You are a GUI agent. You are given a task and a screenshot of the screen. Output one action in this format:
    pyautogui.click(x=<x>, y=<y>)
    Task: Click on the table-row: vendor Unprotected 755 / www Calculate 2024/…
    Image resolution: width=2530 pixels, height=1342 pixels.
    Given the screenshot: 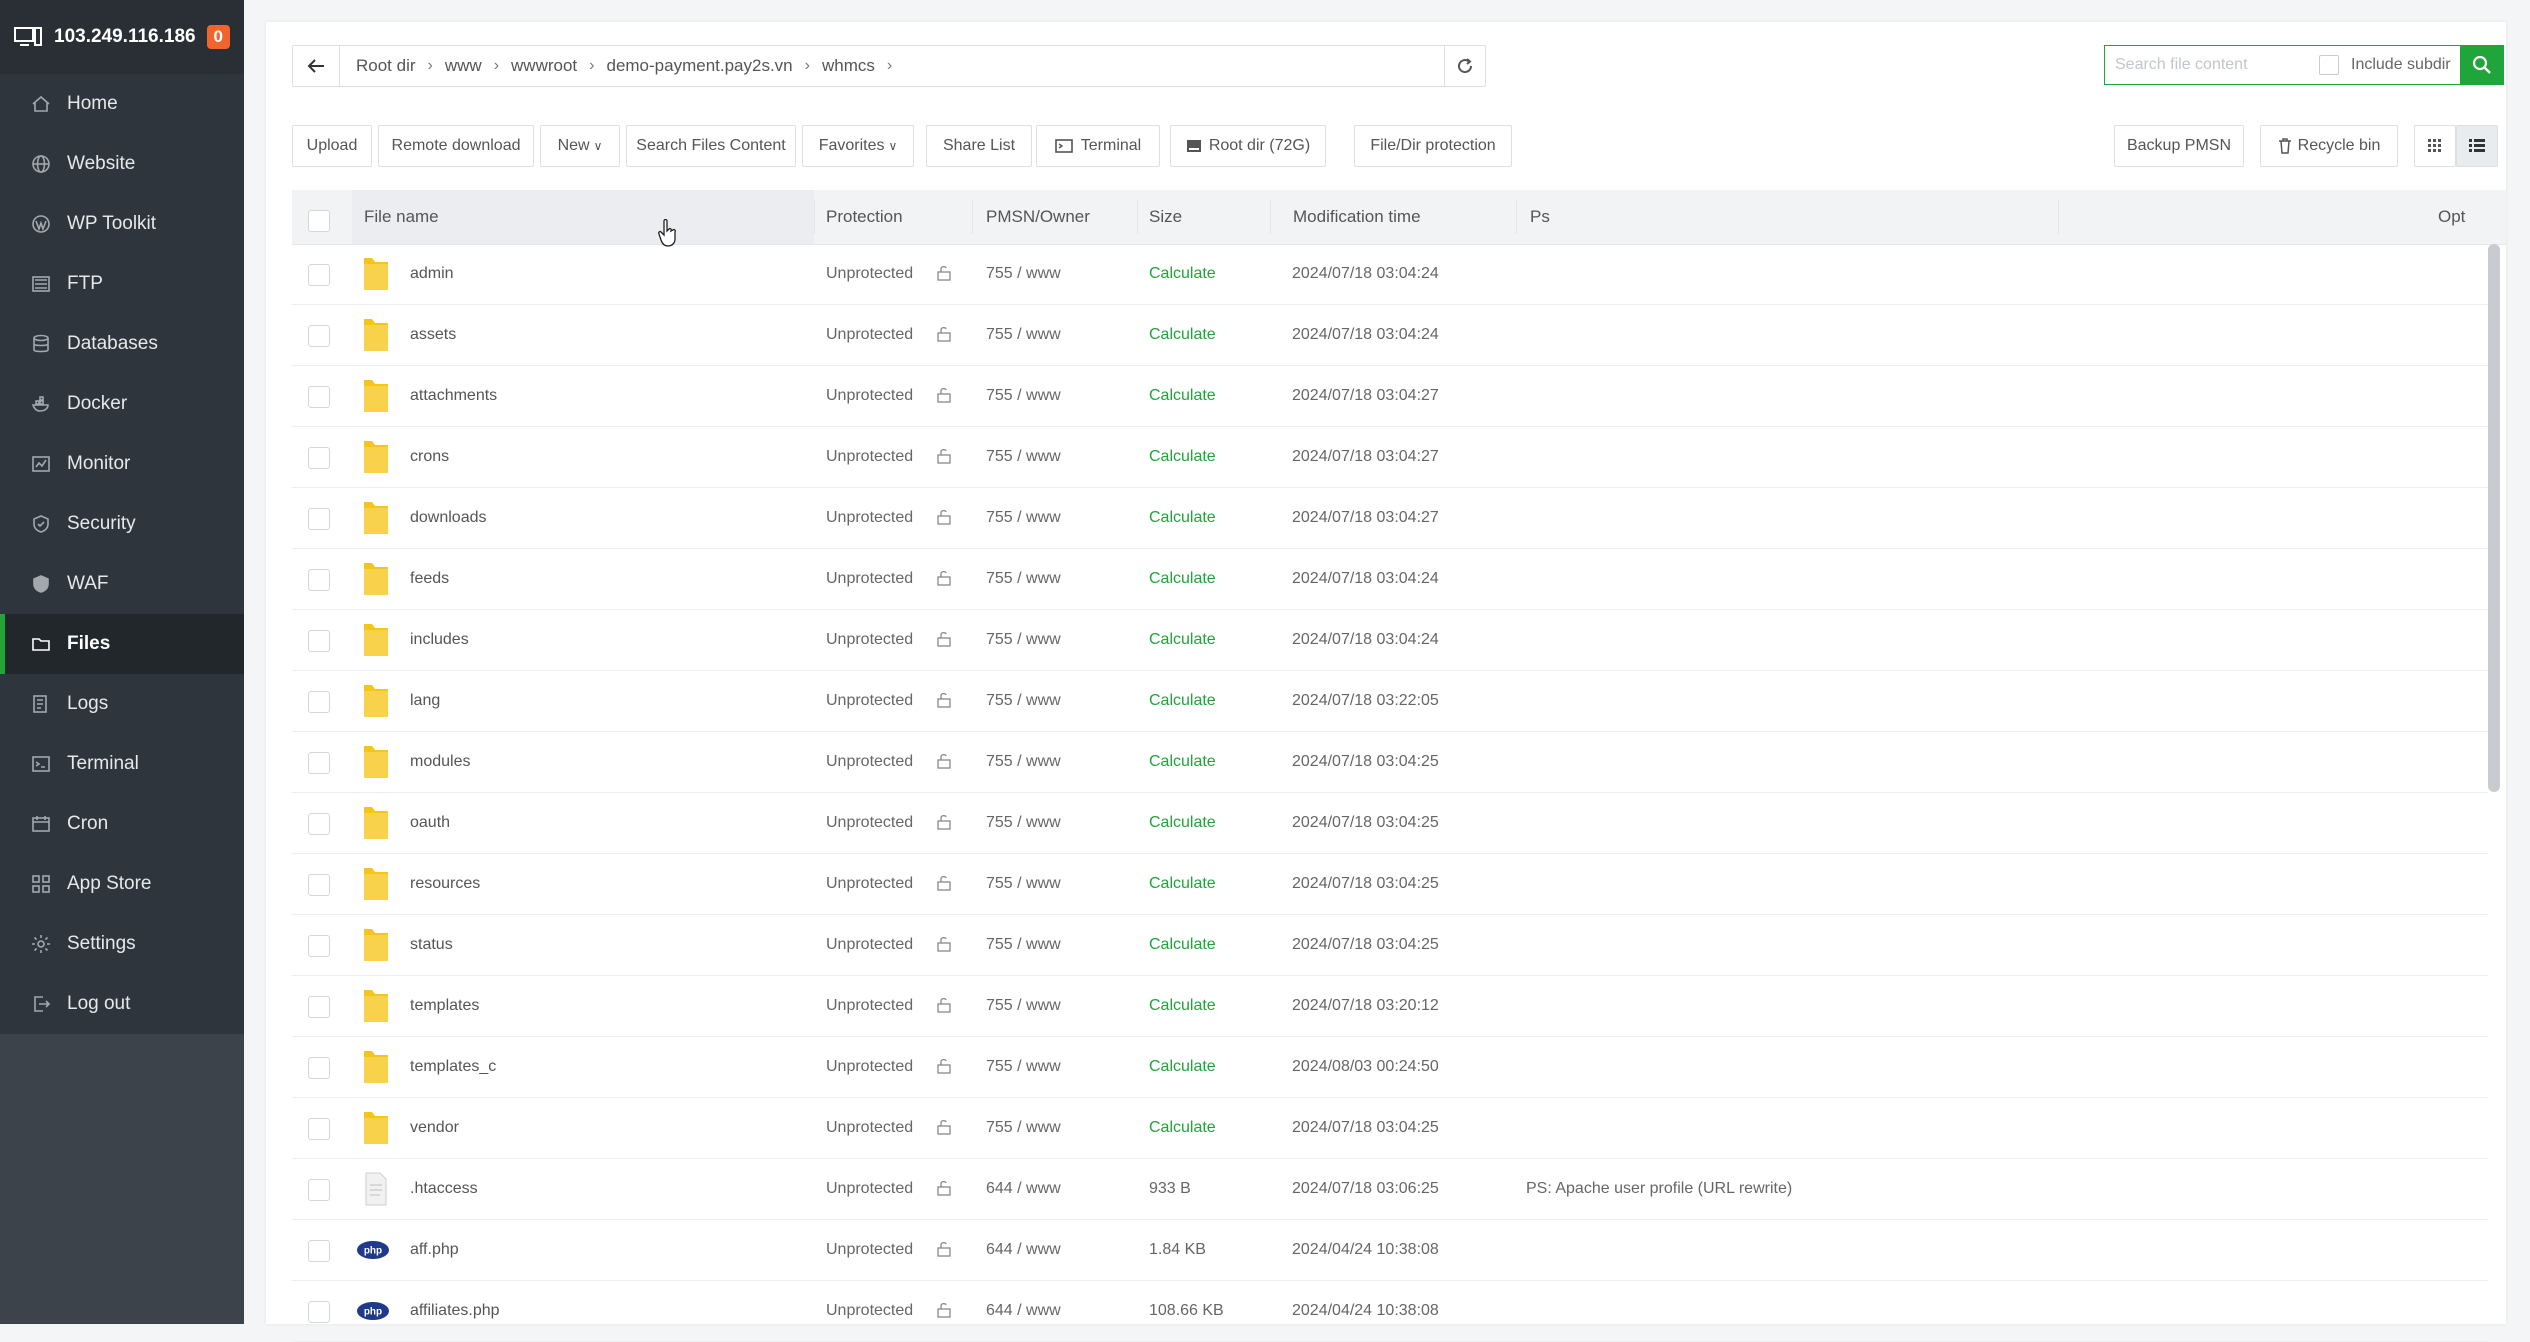 What is the action you would take?
    pyautogui.click(x=1390, y=1128)
    